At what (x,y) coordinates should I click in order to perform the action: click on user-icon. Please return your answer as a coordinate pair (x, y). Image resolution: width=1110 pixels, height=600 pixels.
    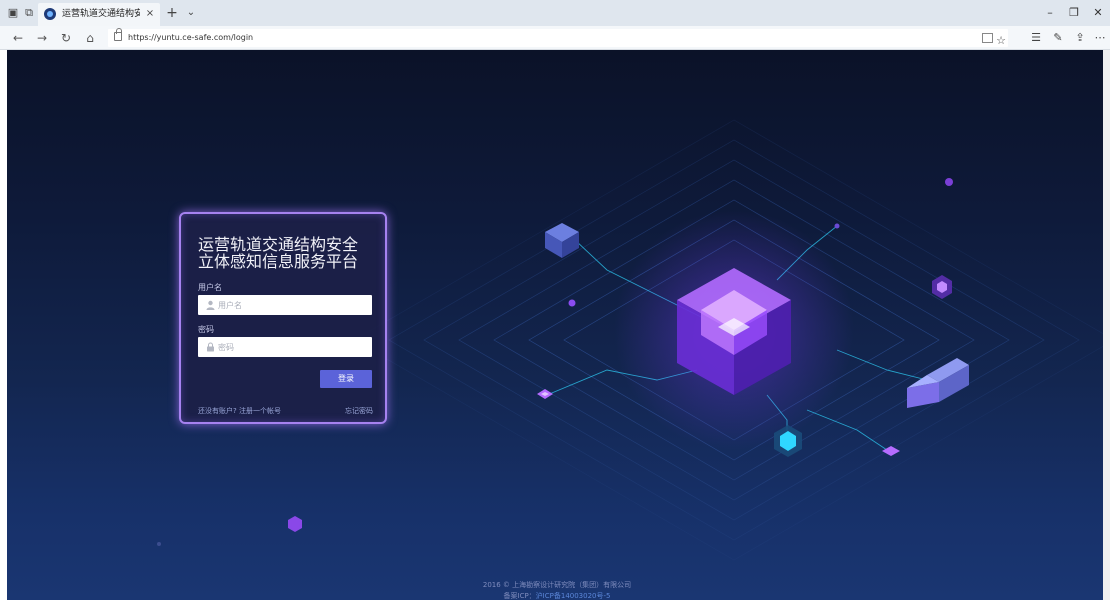
    Looking at the image, I should click on (210, 305).